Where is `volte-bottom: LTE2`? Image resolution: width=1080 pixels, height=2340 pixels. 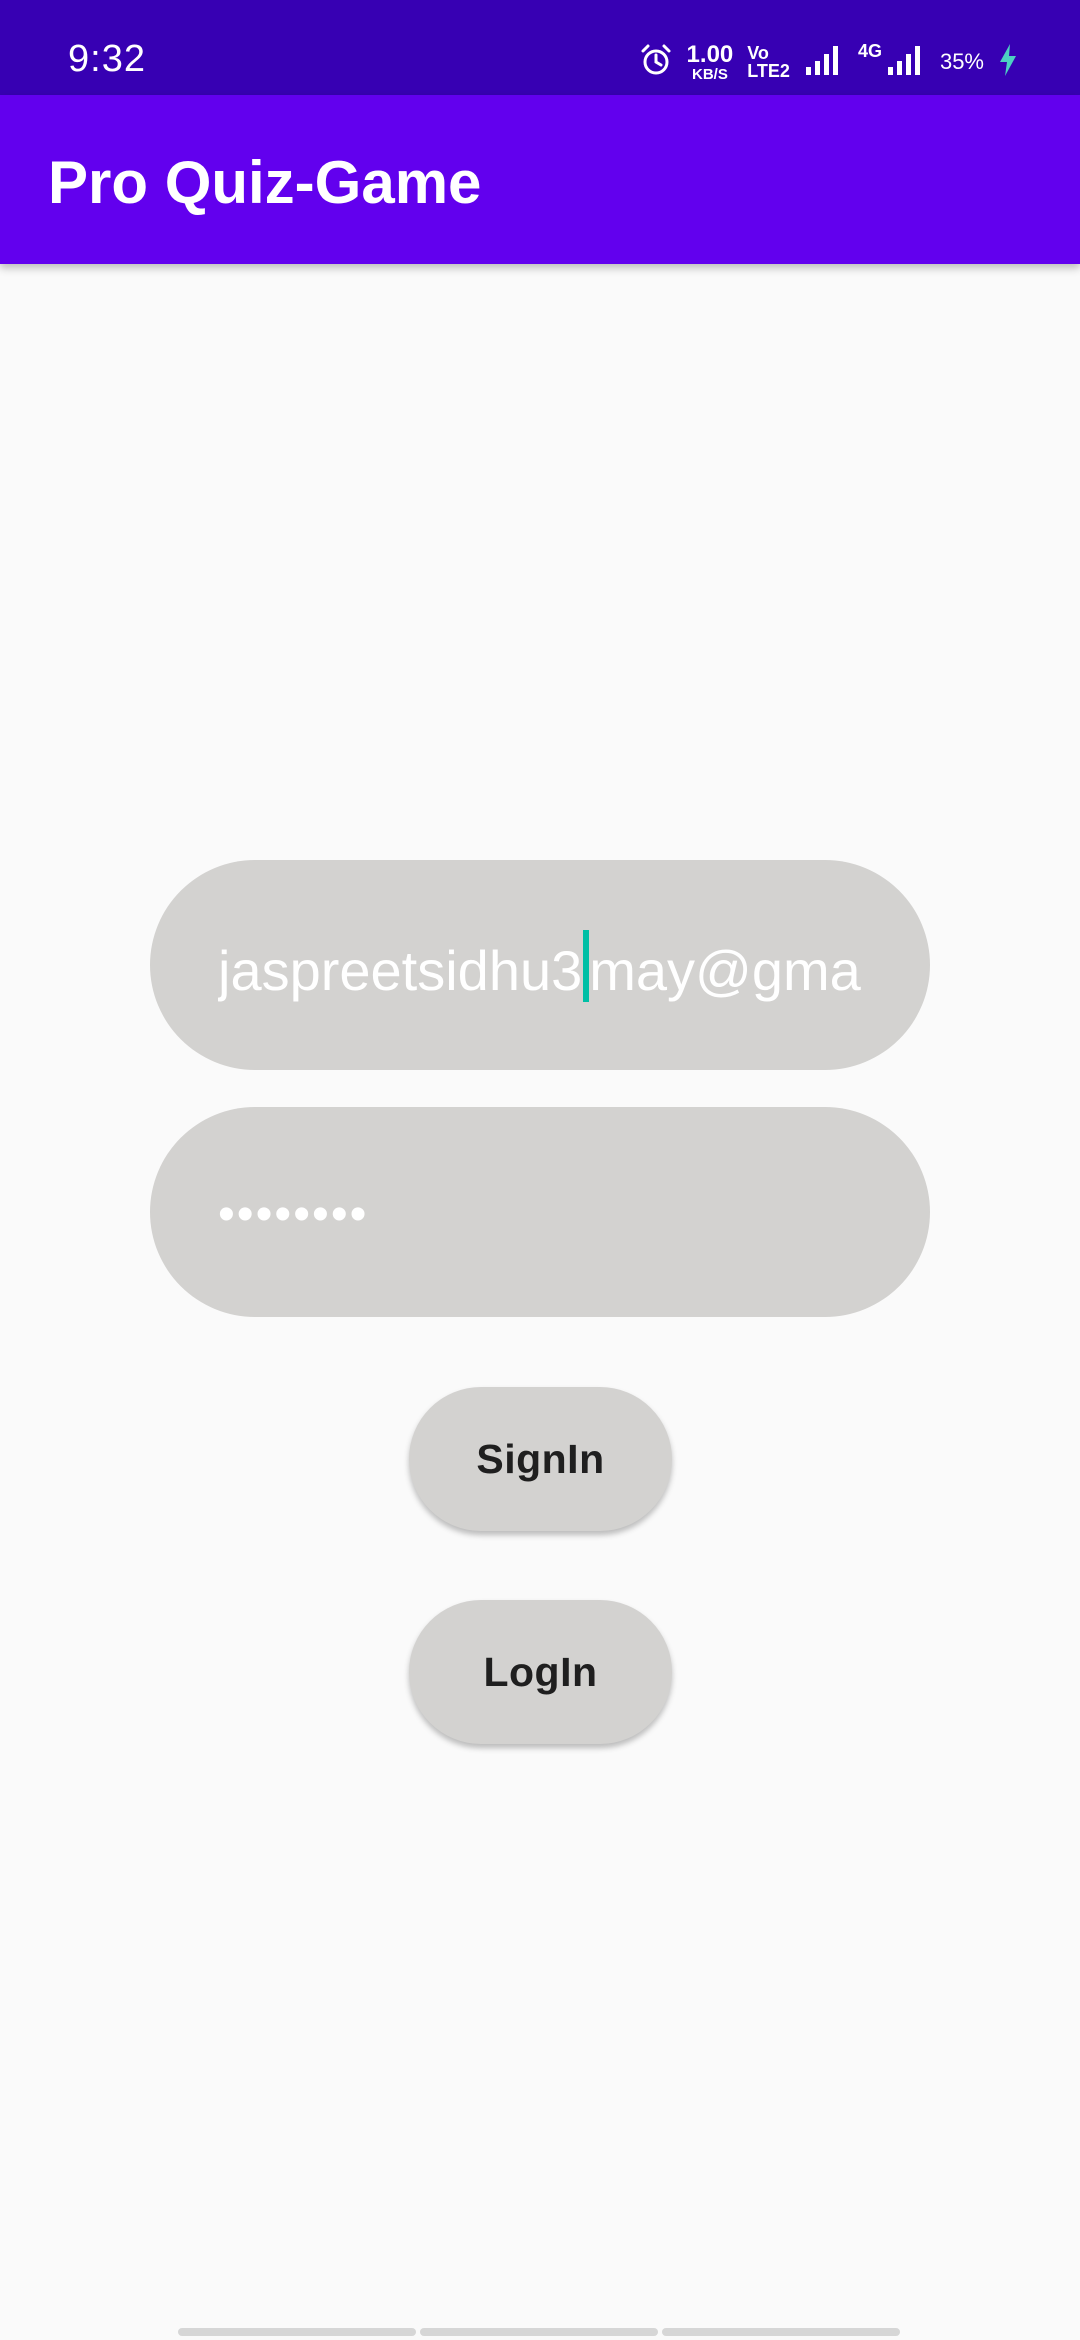 volte-bottom: LTE2 is located at coordinates (768, 71).